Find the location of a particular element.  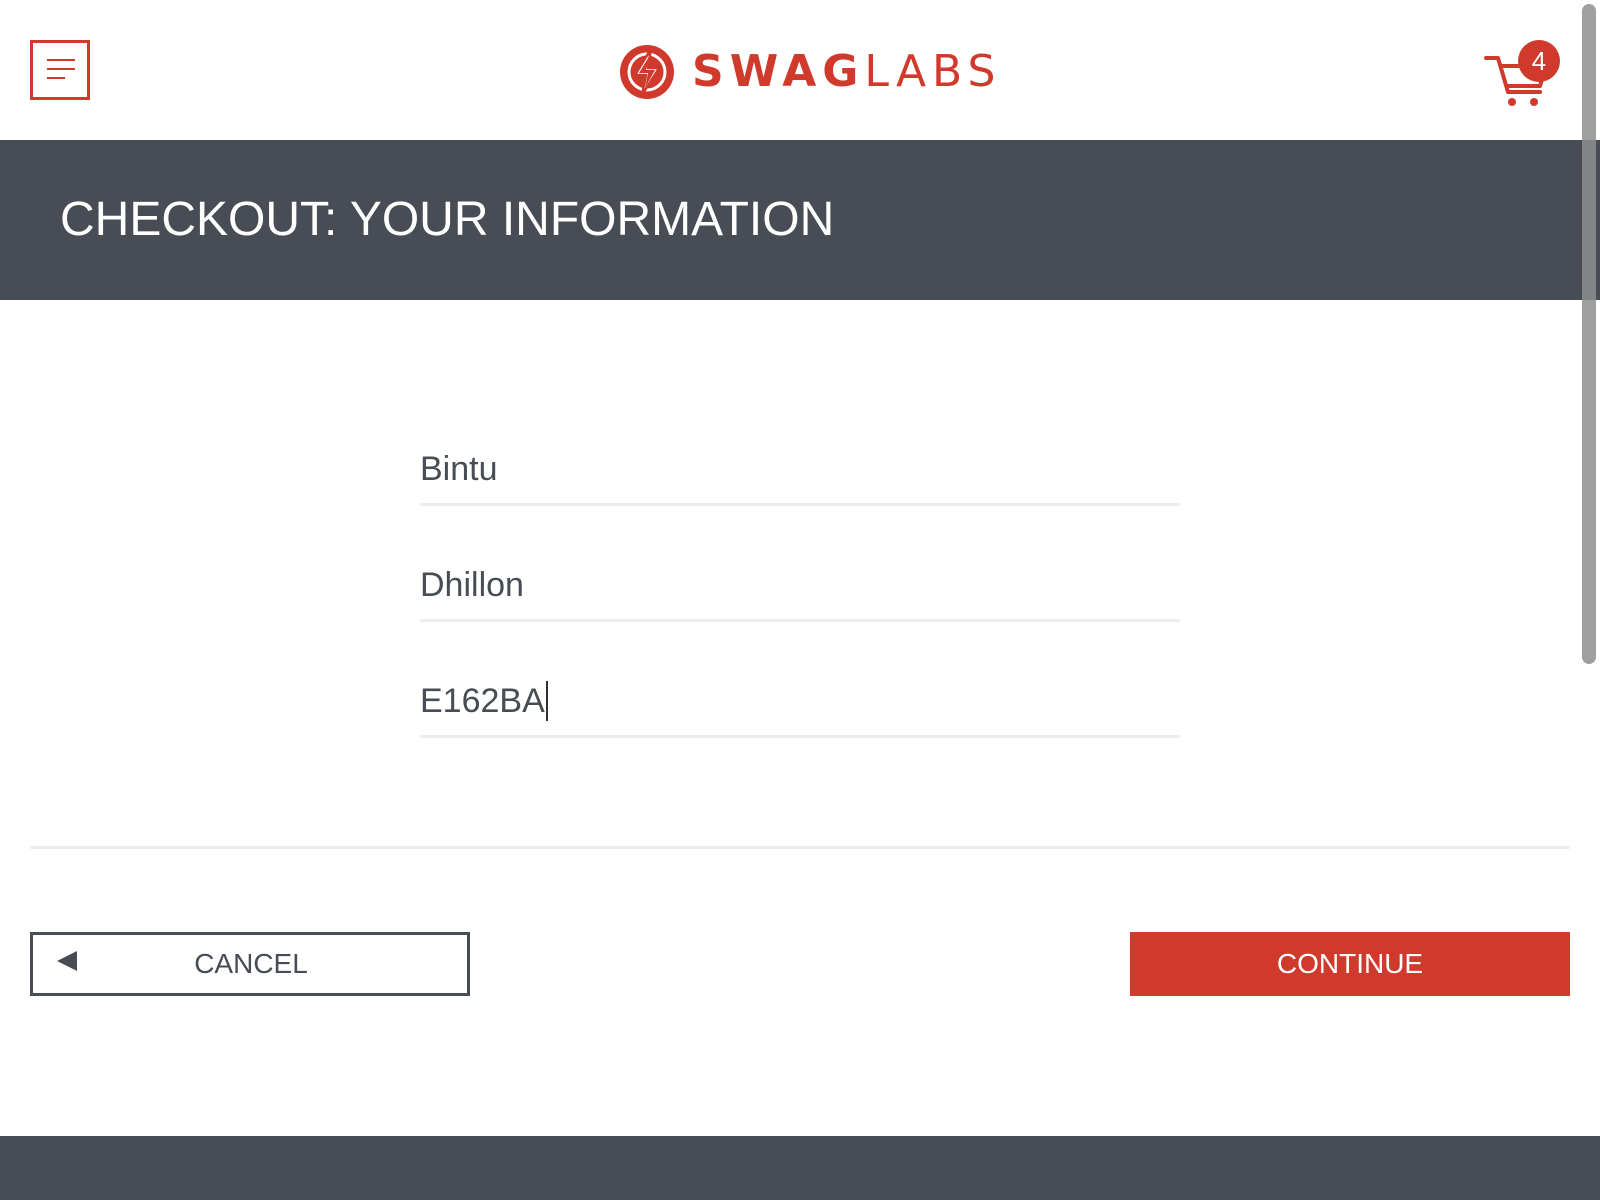

swag-labs-logo: SWAGLABS is located at coordinates (809, 72).